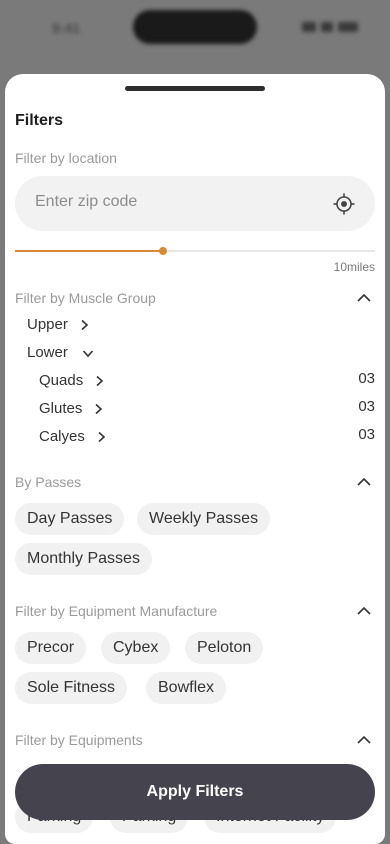  What do you see at coordinates (195, 27) in the screenshot?
I see `dynamic-island` at bounding box center [195, 27].